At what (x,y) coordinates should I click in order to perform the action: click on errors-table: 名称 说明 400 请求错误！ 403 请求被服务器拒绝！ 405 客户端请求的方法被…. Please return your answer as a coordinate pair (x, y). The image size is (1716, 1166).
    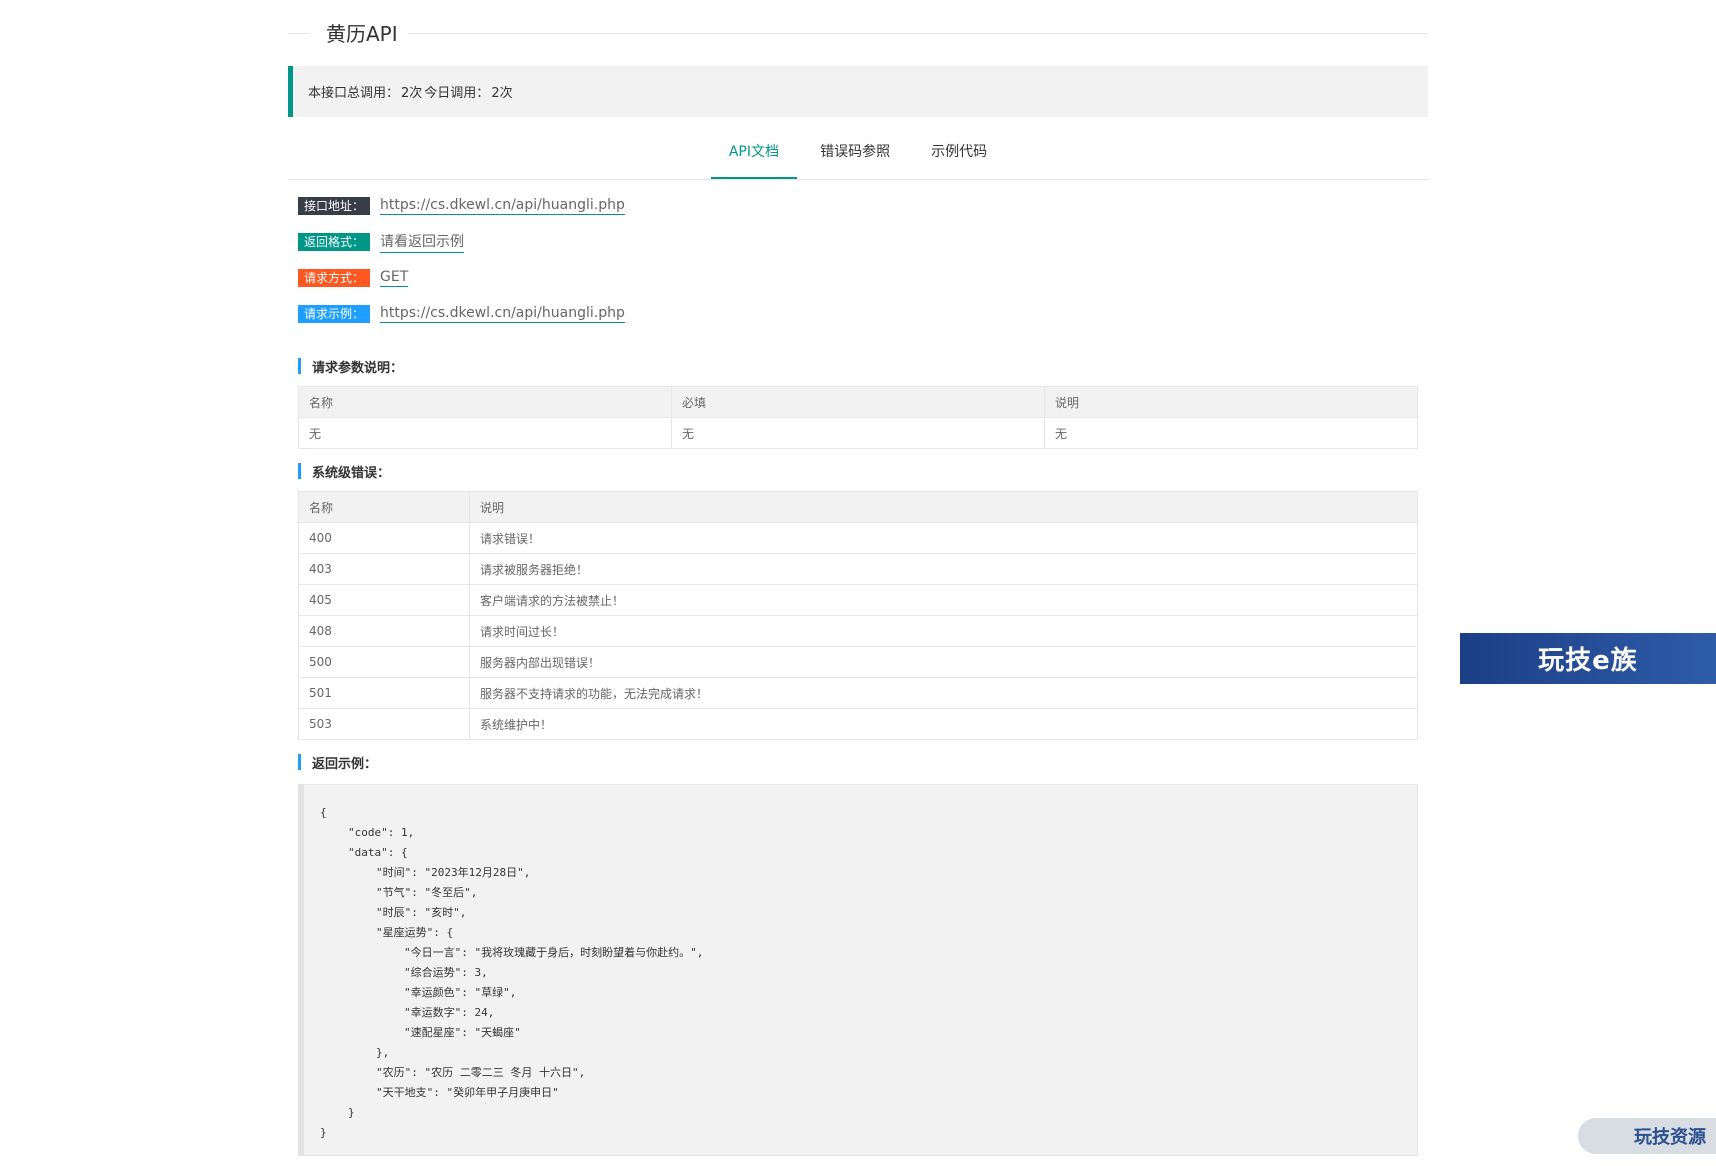
    Looking at the image, I should click on (858, 615).